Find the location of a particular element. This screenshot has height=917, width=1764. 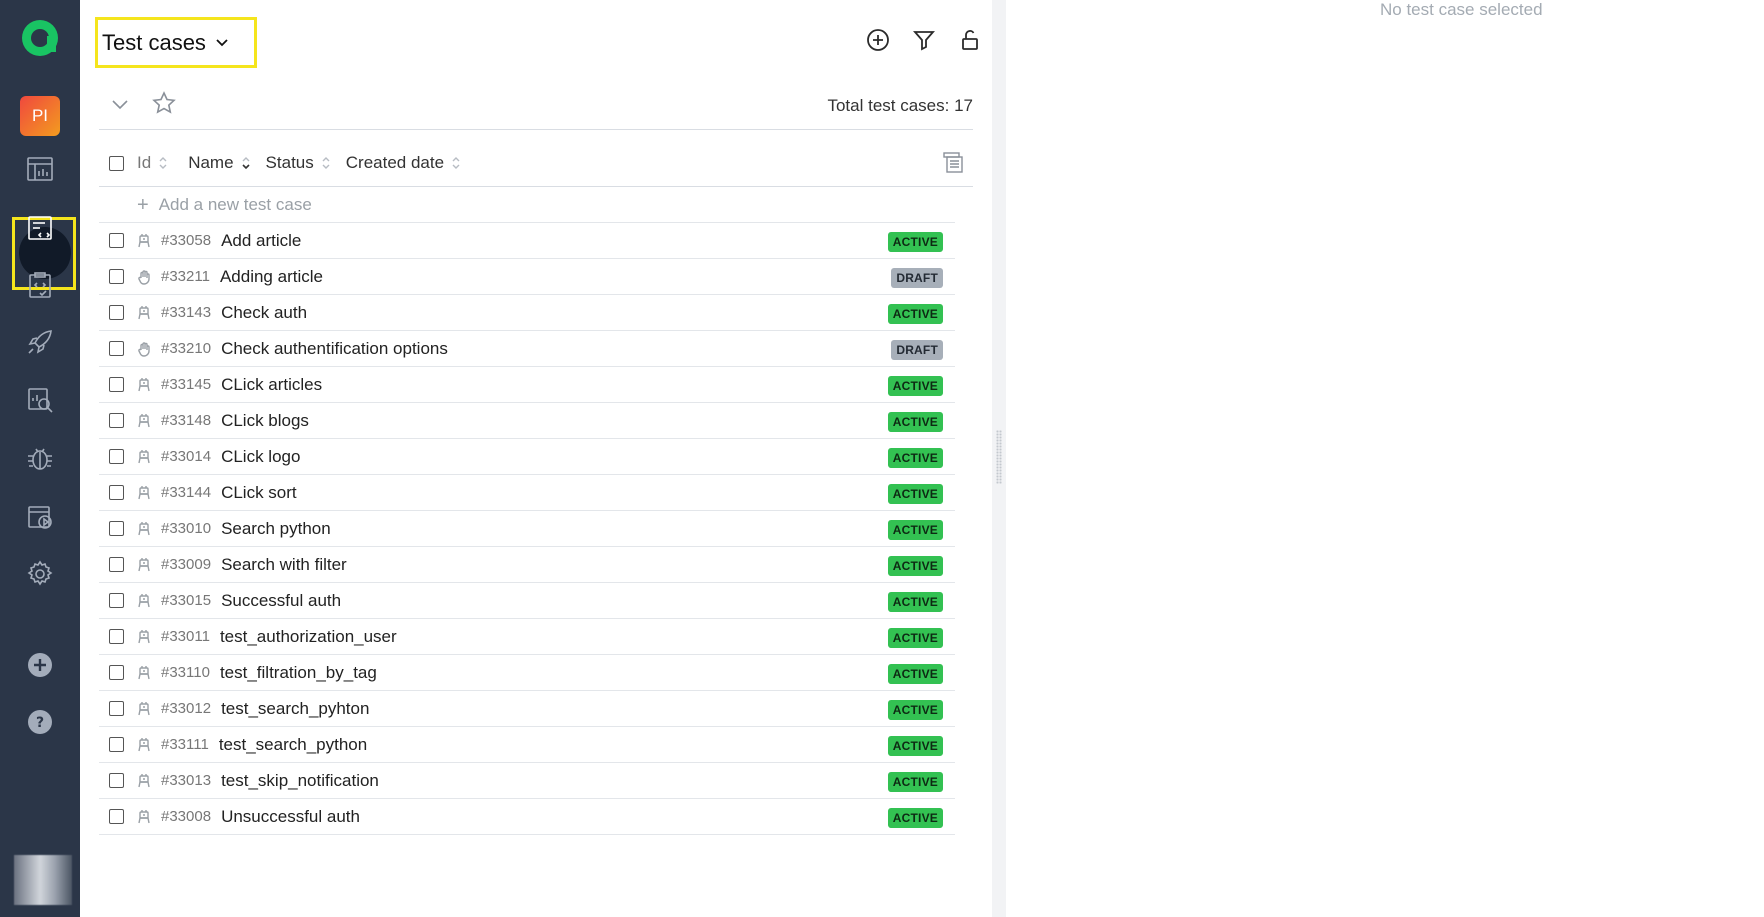

sidebar-item-test-plans is located at coordinates (40, 285).